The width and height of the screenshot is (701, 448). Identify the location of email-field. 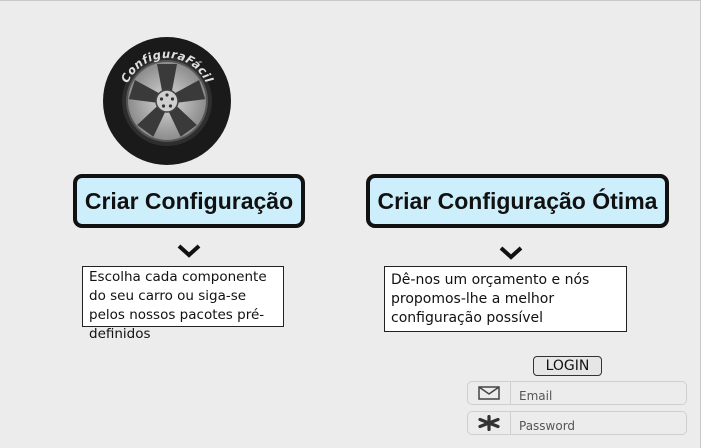
(577, 393).